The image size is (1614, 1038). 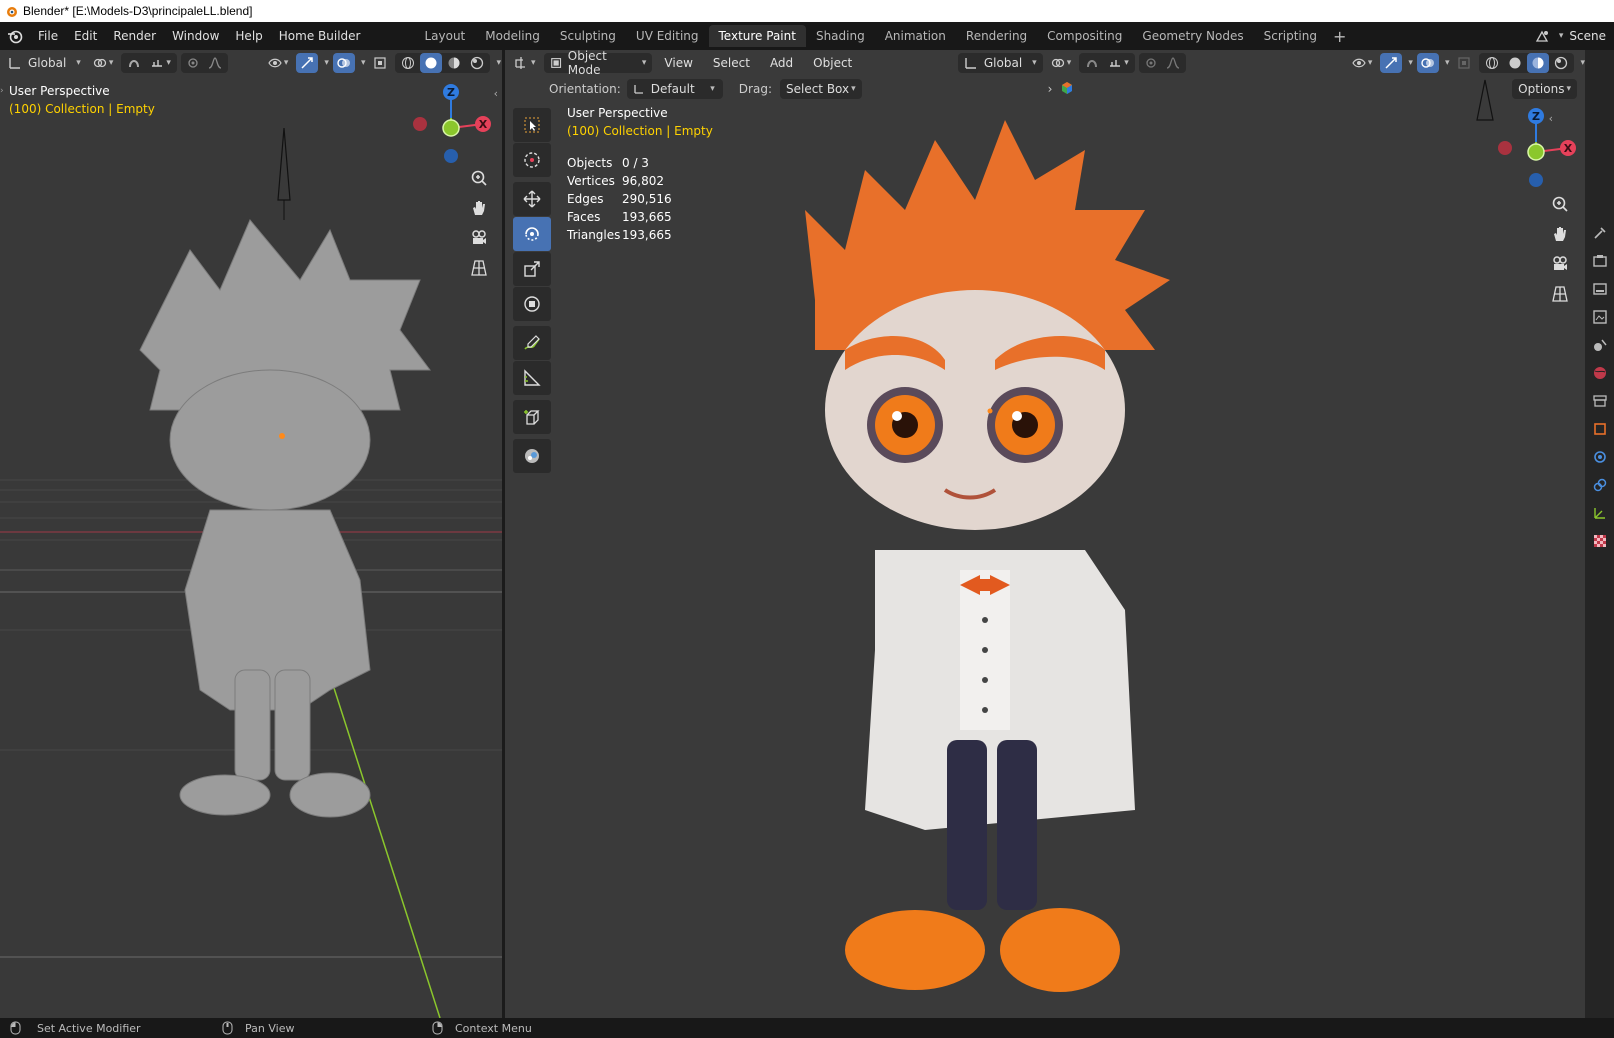 I want to click on transform-tool, so click(x=532, y=304).